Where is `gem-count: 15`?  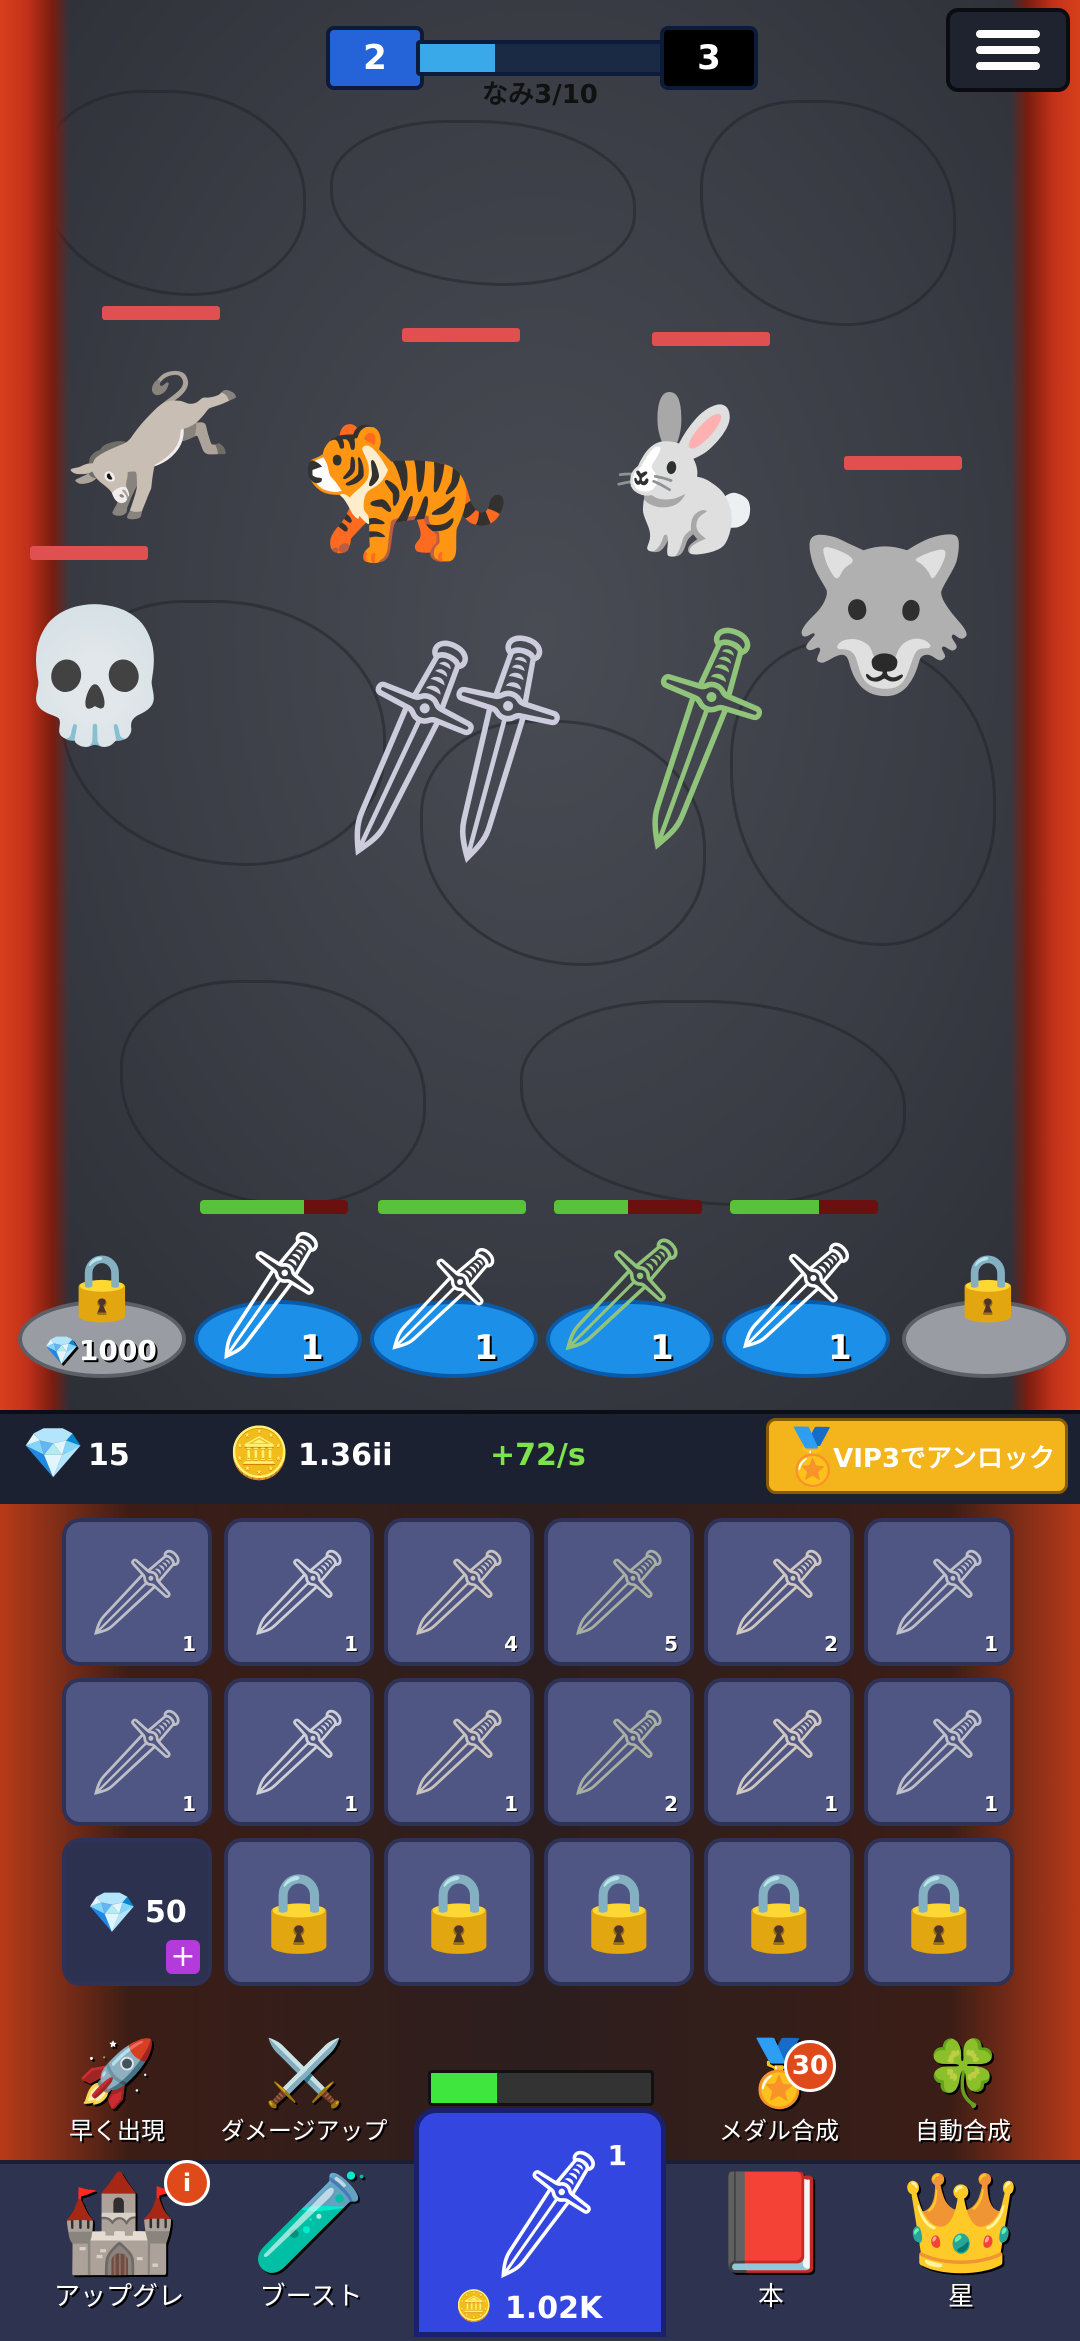
gem-count: 15 is located at coordinates (109, 1455).